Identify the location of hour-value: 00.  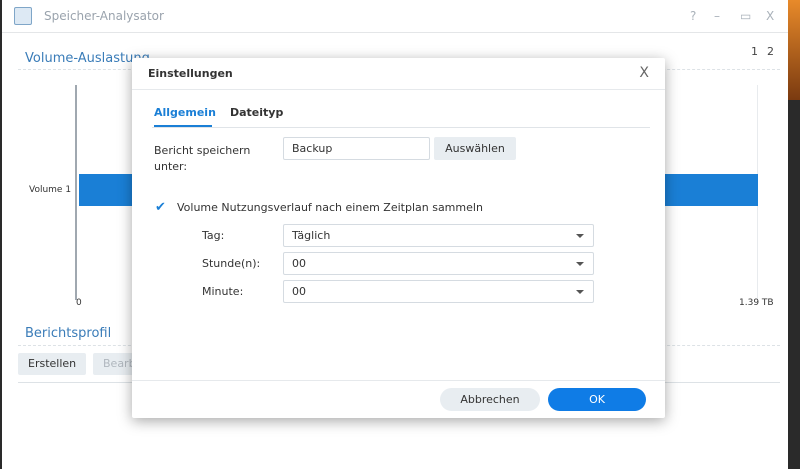
(299, 263).